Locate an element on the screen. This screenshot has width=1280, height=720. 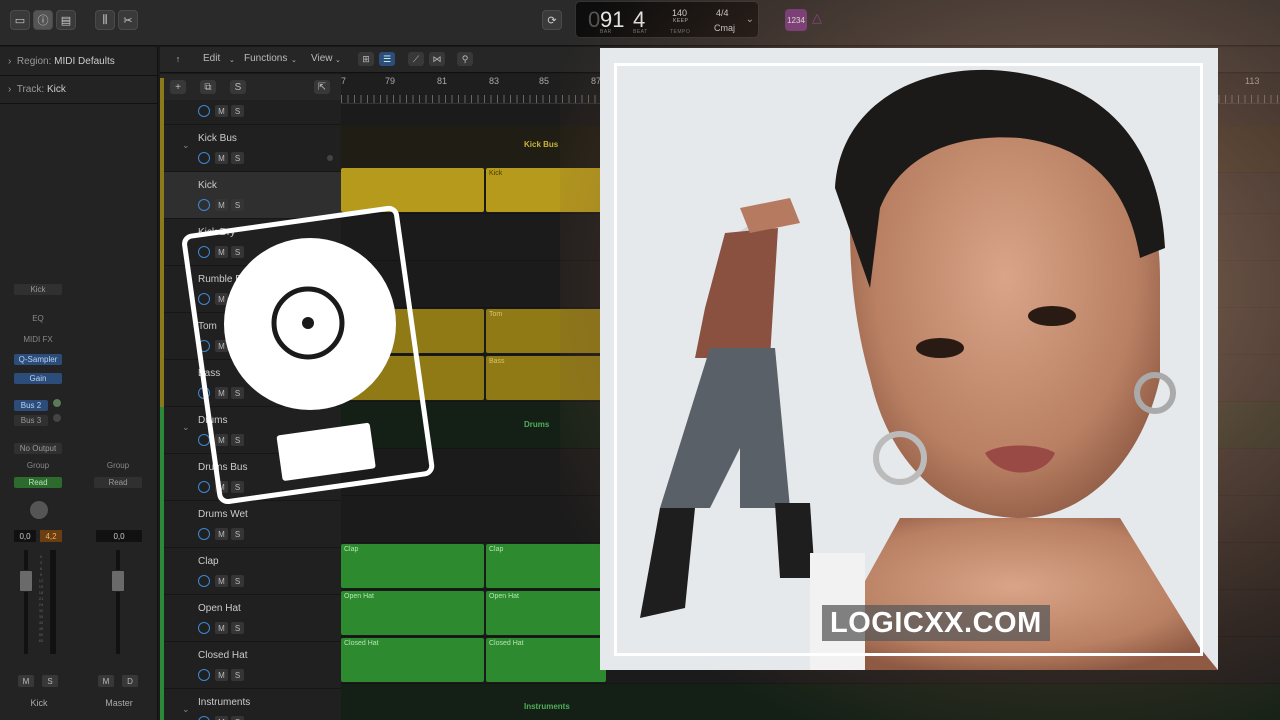
track-prefix: Track: is located at coordinates (30, 89).